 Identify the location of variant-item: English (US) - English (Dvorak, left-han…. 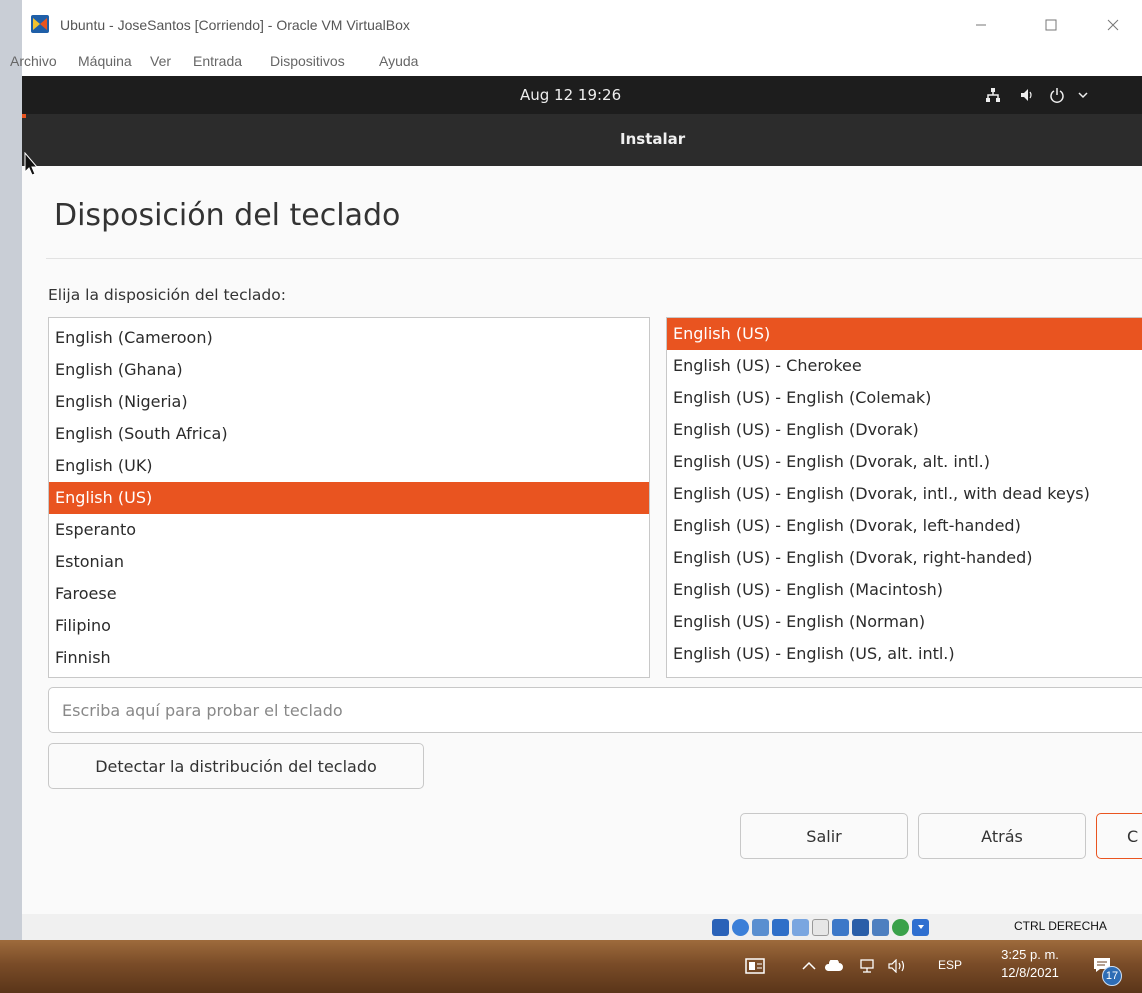
(904, 526).